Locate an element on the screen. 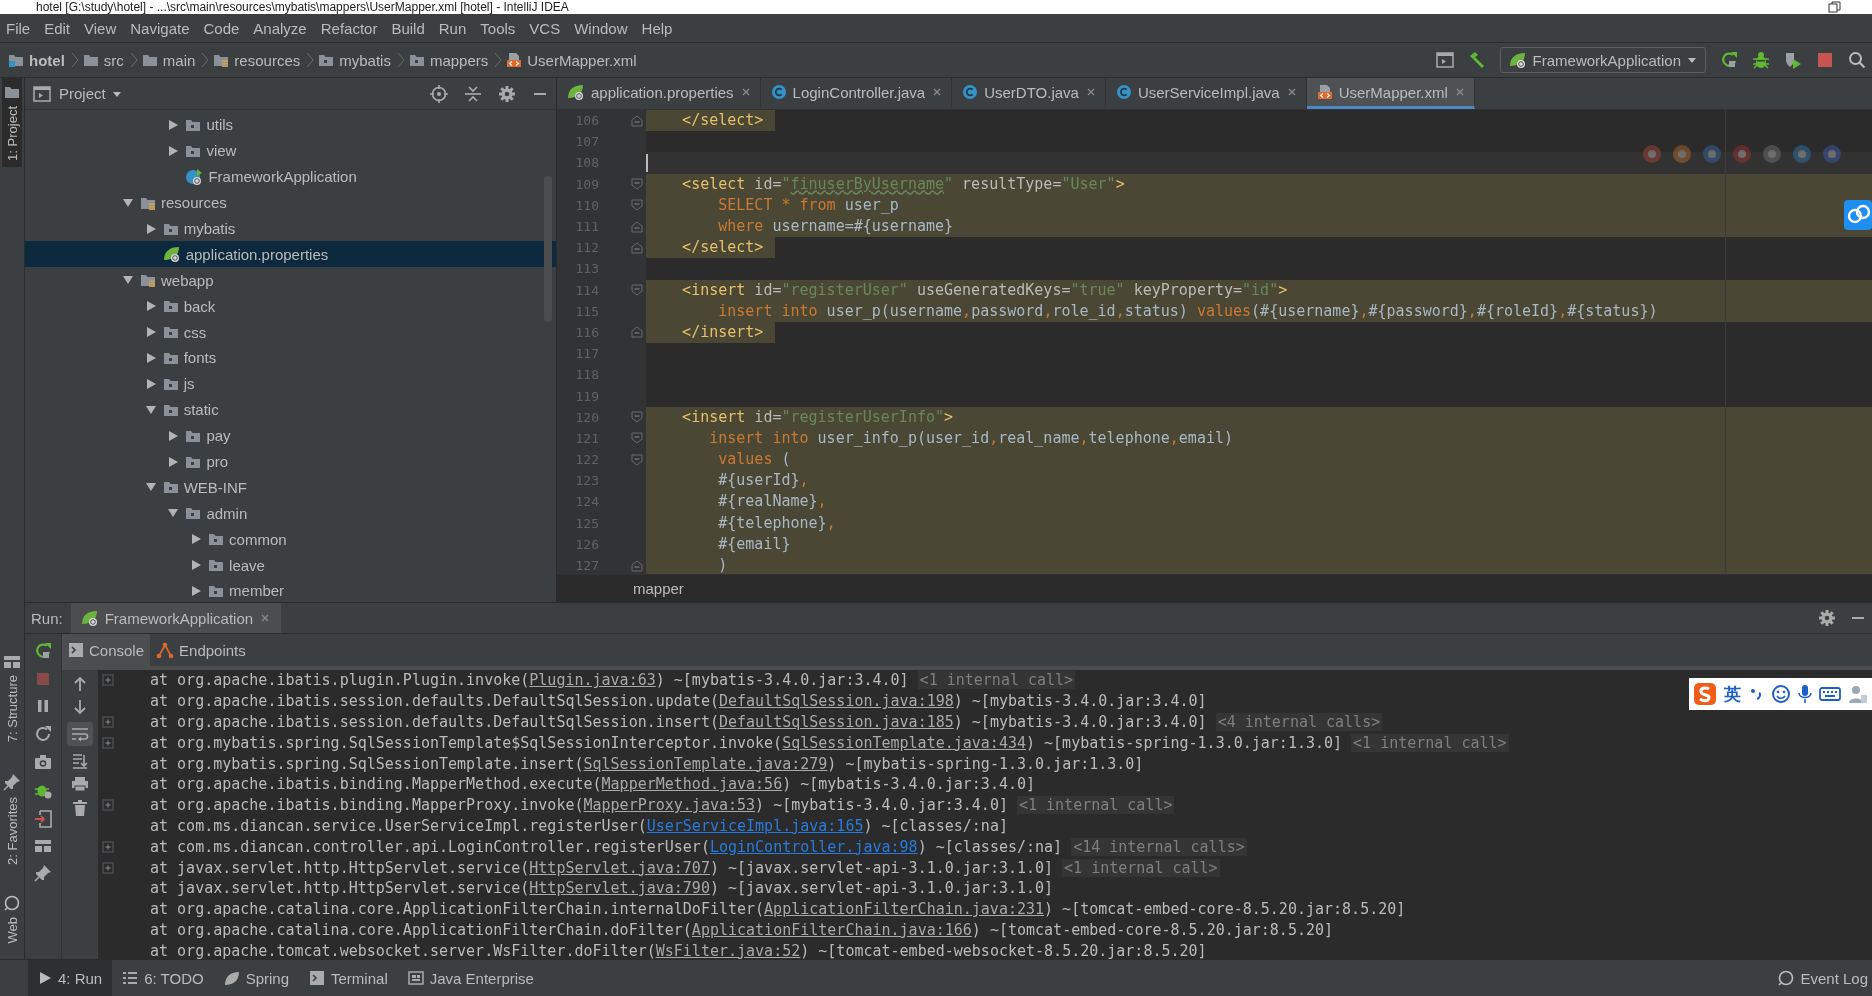  source-link: DefaultSqlSession.java:185 is located at coordinates (836, 722).